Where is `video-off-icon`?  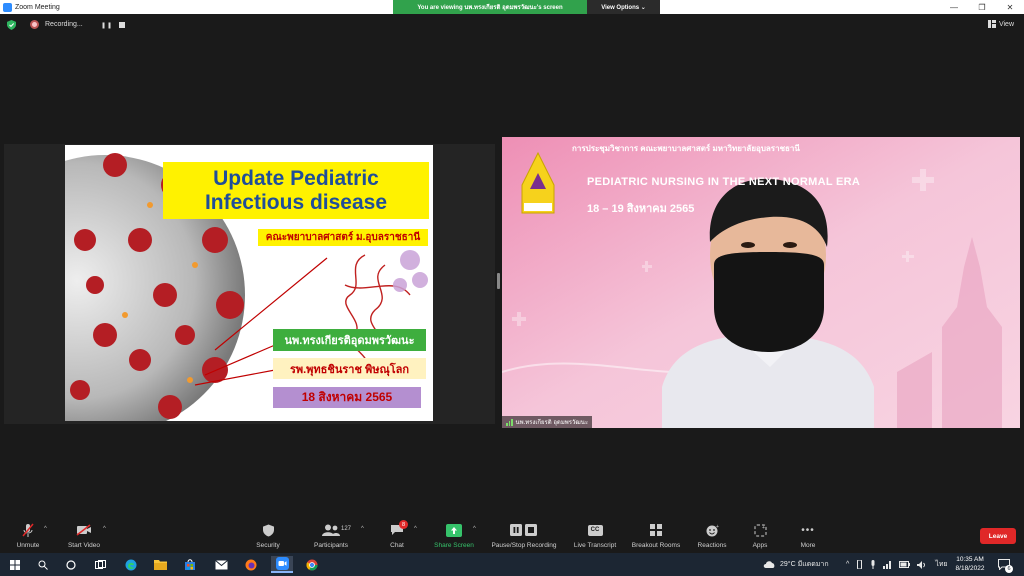
video-off-icon is located at coordinates (83, 530).